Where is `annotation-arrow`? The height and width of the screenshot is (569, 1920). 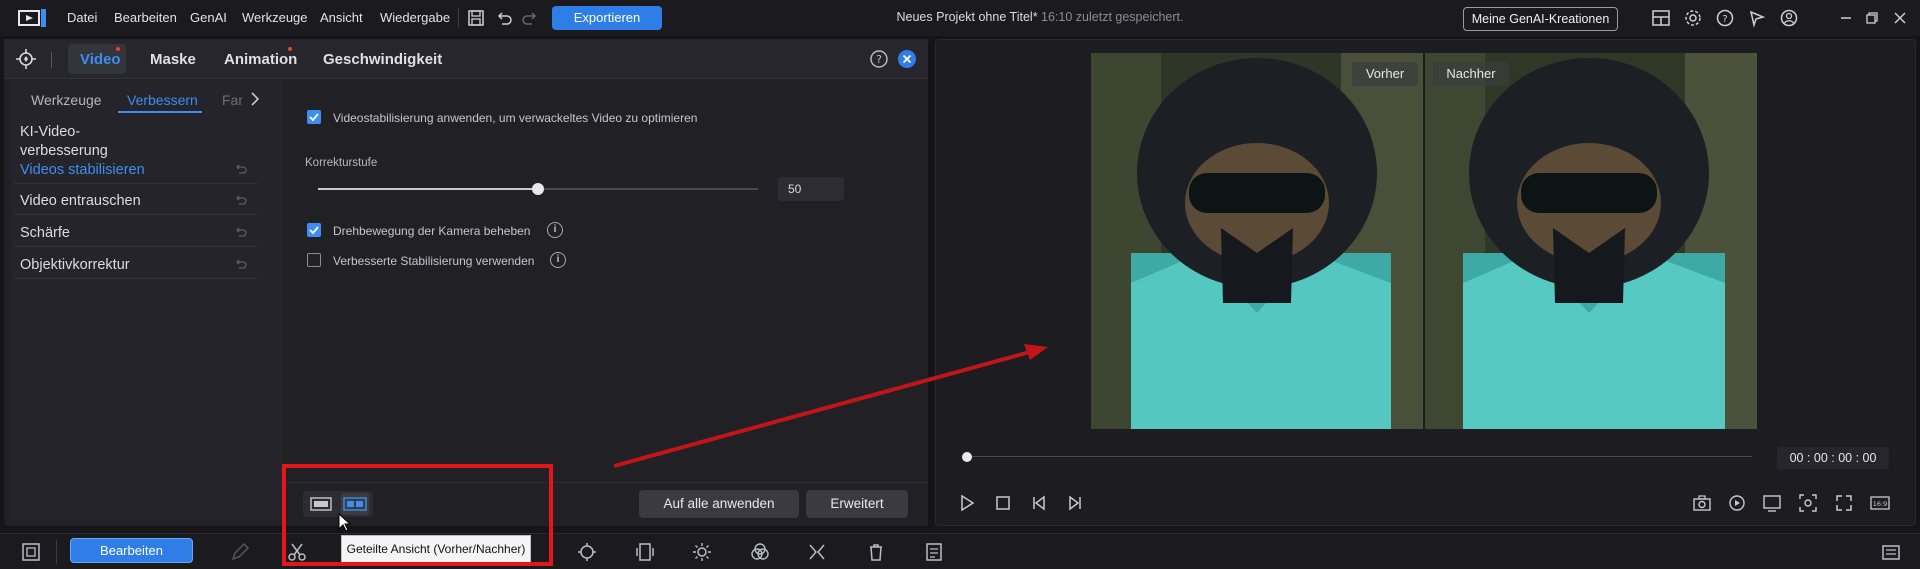 annotation-arrow is located at coordinates (830, 410).